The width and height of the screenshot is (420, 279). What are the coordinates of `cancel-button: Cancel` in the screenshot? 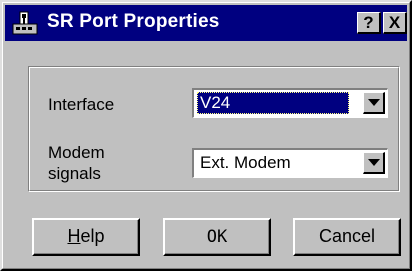 It's located at (347, 237).